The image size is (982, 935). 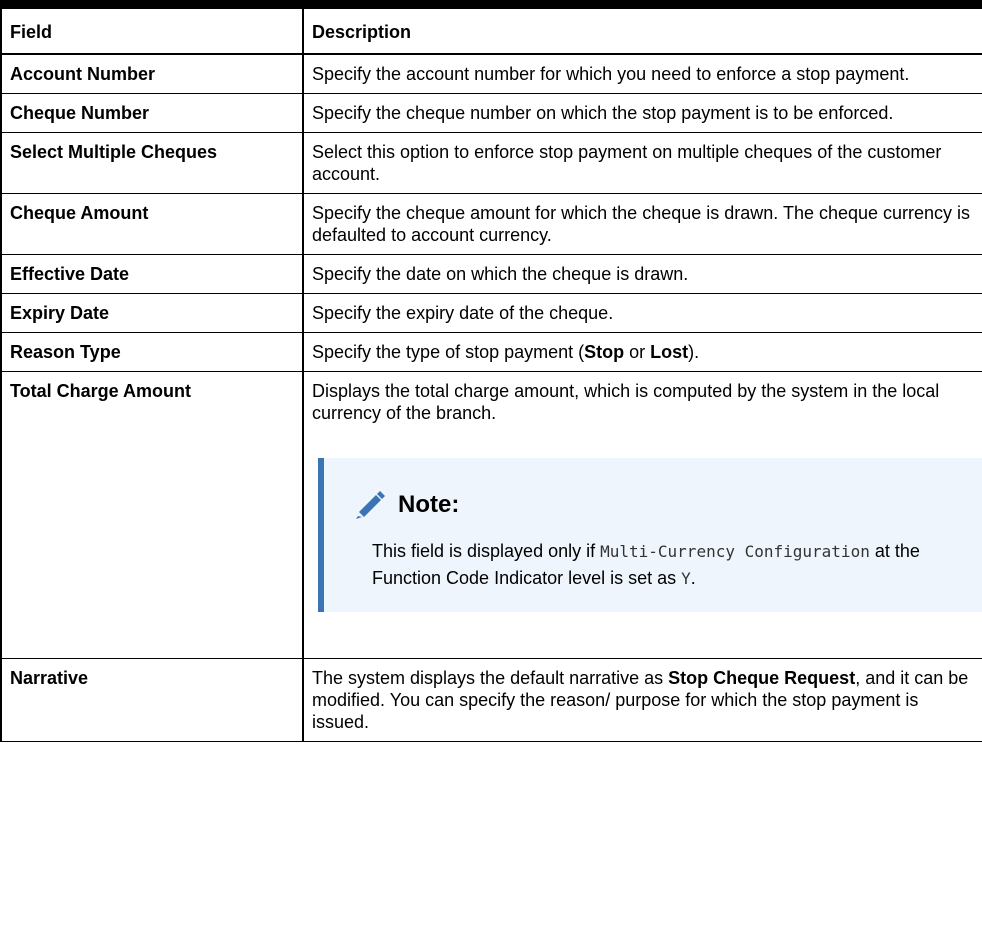 What do you see at coordinates (429, 504) in the screenshot?
I see `note-title: Note:` at bounding box center [429, 504].